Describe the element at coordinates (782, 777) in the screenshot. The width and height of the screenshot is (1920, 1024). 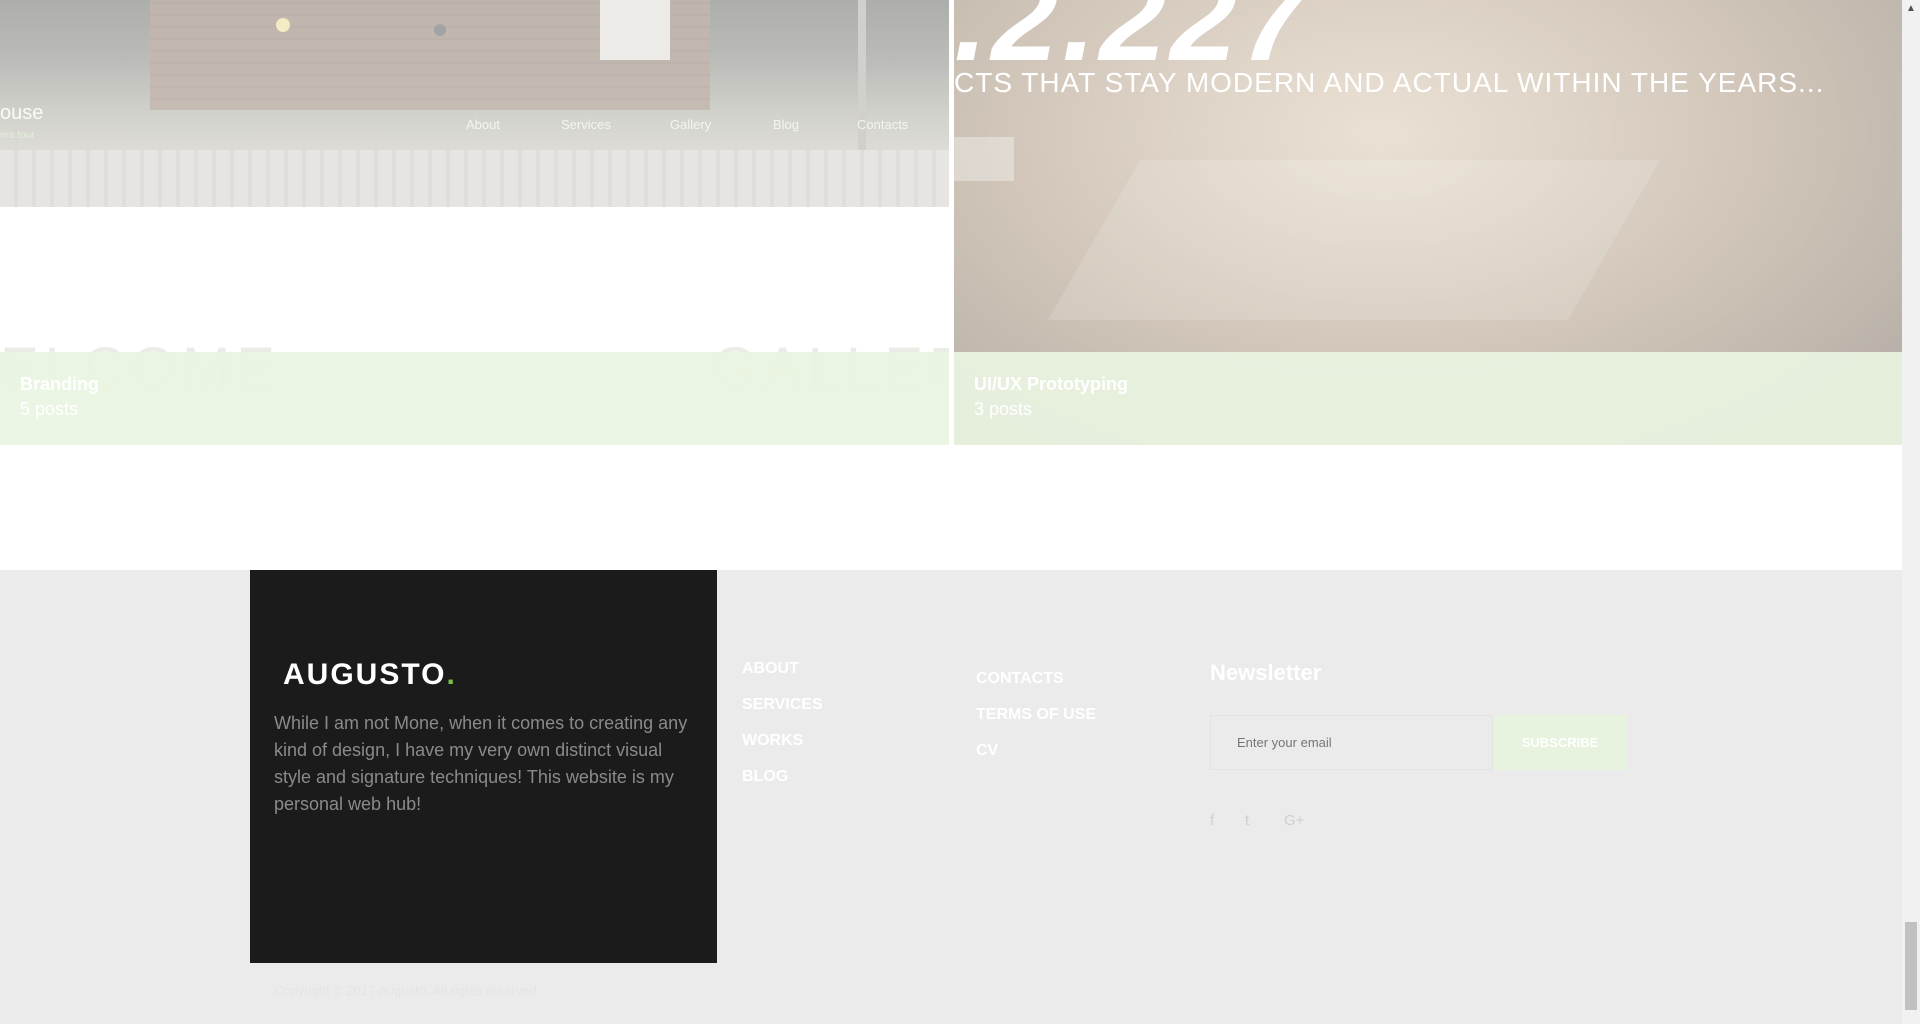
I see `footer-link-blog: BLOG` at that location.